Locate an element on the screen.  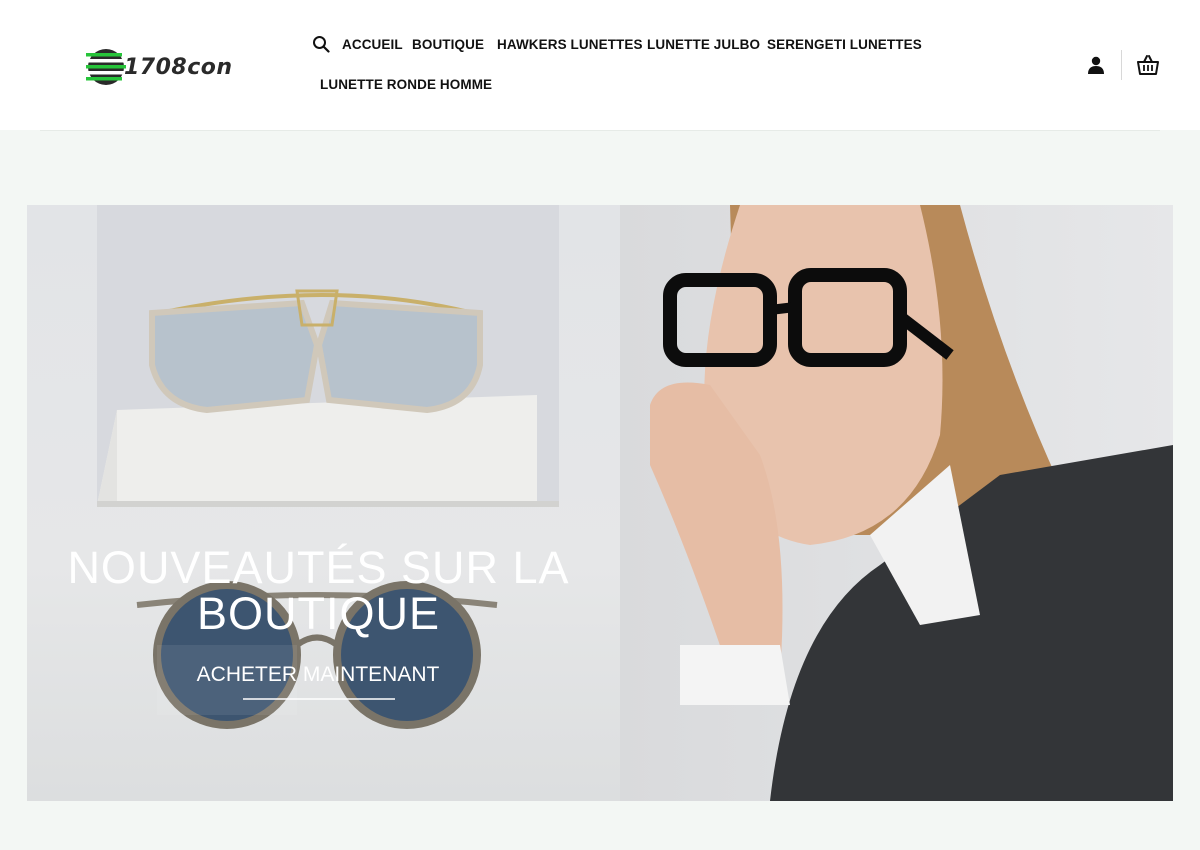
header-divider is located at coordinates (1121, 65).